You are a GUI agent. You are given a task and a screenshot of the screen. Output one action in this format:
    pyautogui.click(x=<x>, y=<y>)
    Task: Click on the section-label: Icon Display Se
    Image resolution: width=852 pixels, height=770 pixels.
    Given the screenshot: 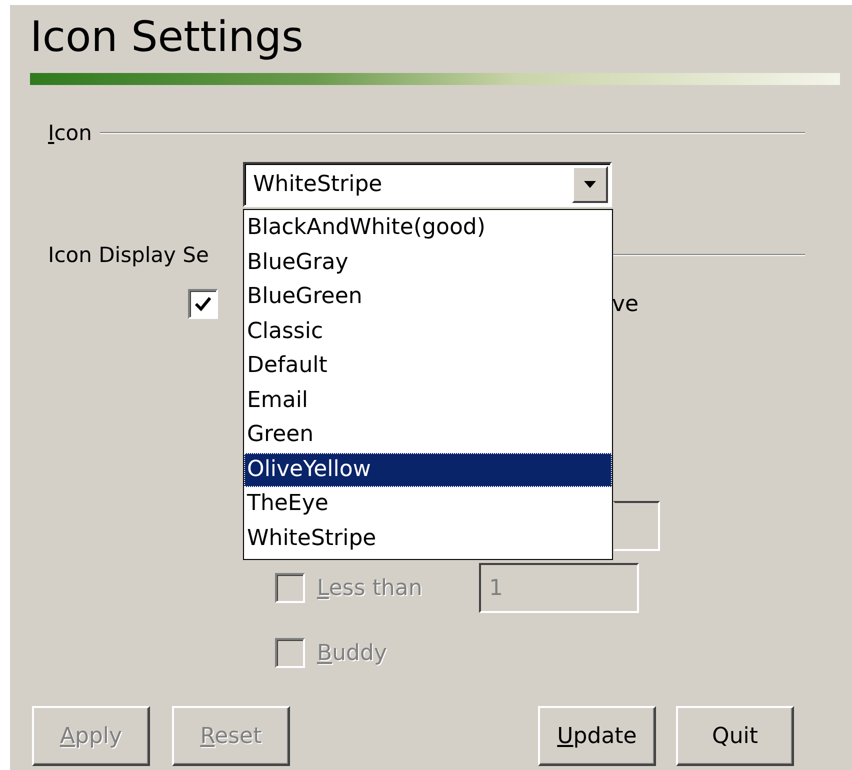 What is the action you would take?
    pyautogui.click(x=128, y=255)
    